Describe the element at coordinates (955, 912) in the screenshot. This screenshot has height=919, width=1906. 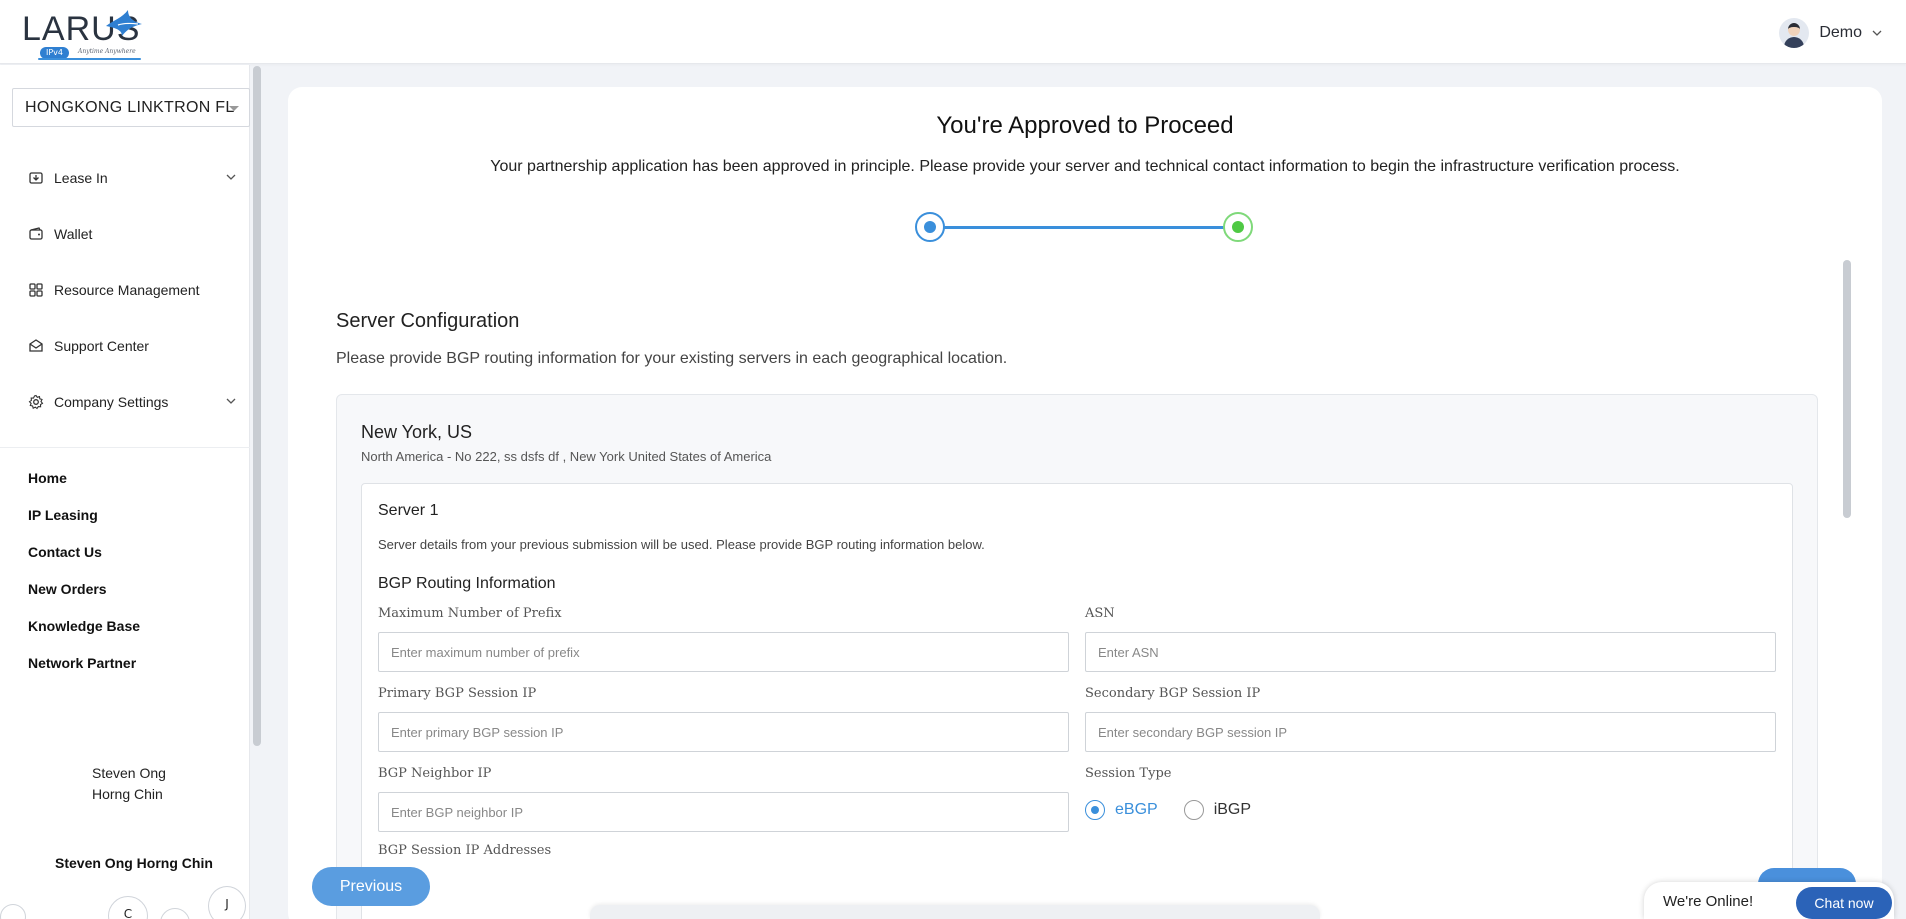
I see `bottom-toolbar` at that location.